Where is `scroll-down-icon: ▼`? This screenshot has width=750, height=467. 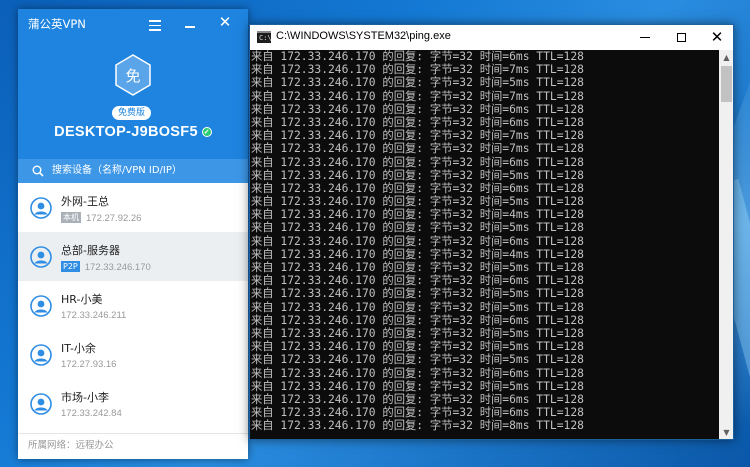 scroll-down-icon: ▼ is located at coordinates (726, 432).